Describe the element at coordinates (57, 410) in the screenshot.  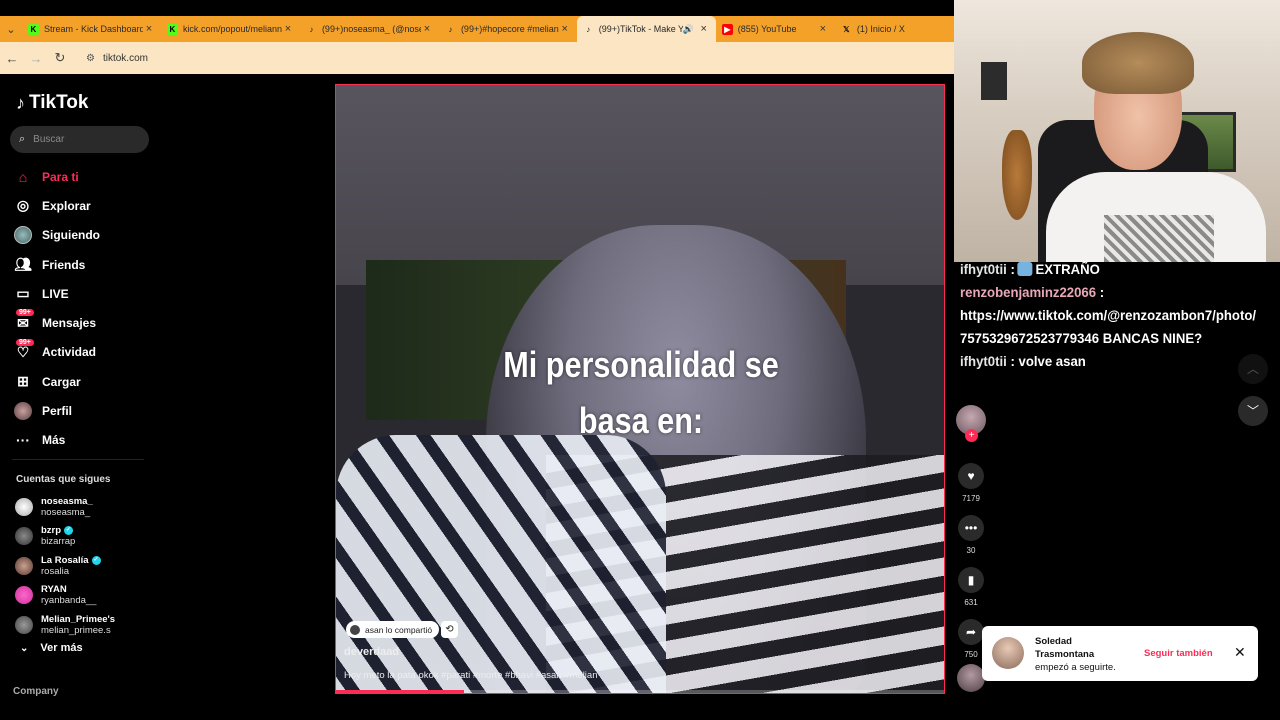
I see `nav-item-perfil: Perfil` at that location.